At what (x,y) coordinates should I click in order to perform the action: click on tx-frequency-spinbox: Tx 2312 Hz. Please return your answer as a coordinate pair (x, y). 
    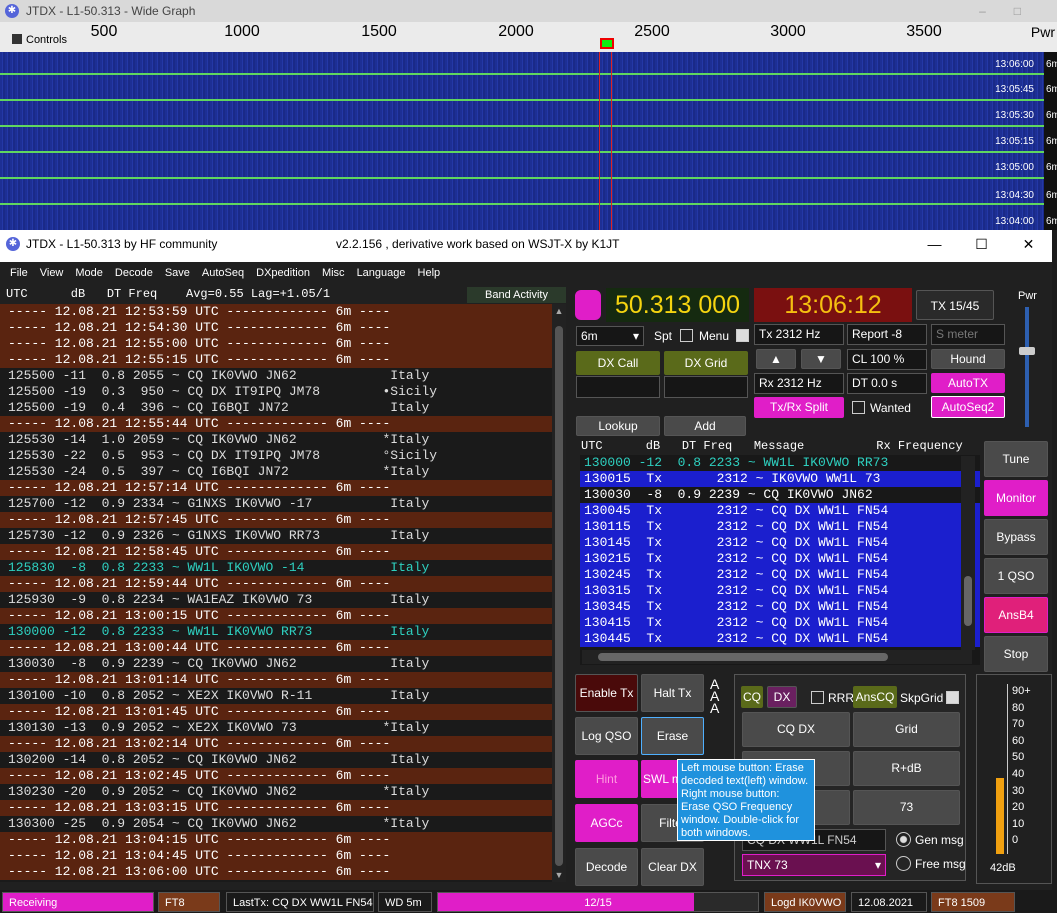
    Looking at the image, I should click on (799, 334).